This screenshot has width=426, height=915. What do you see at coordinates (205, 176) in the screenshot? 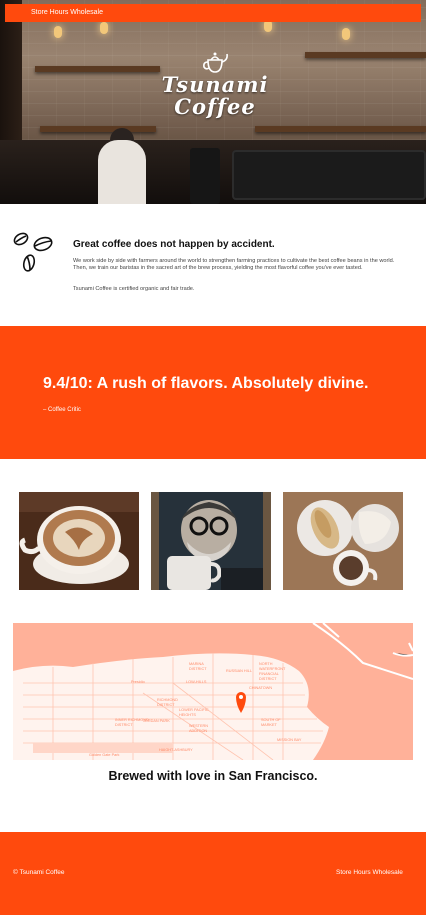
I see `coffee-grinder` at bounding box center [205, 176].